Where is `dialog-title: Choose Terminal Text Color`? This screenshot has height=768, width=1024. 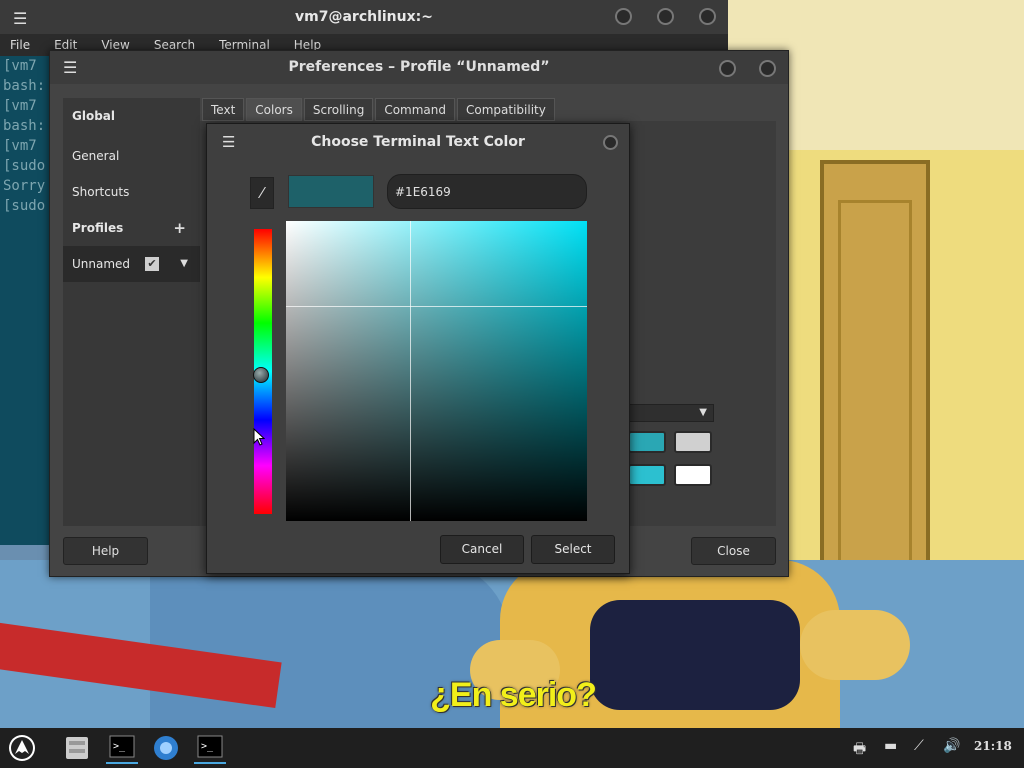
dialog-title: Choose Terminal Text Color is located at coordinates (418, 142).